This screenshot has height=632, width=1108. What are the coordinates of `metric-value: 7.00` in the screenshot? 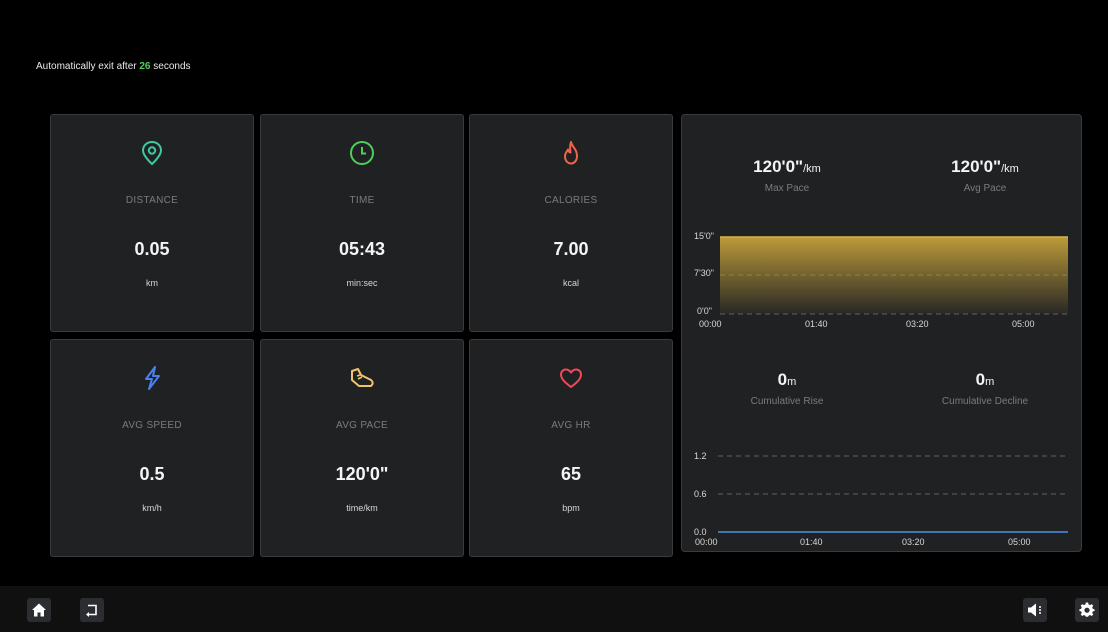 It's located at (571, 249).